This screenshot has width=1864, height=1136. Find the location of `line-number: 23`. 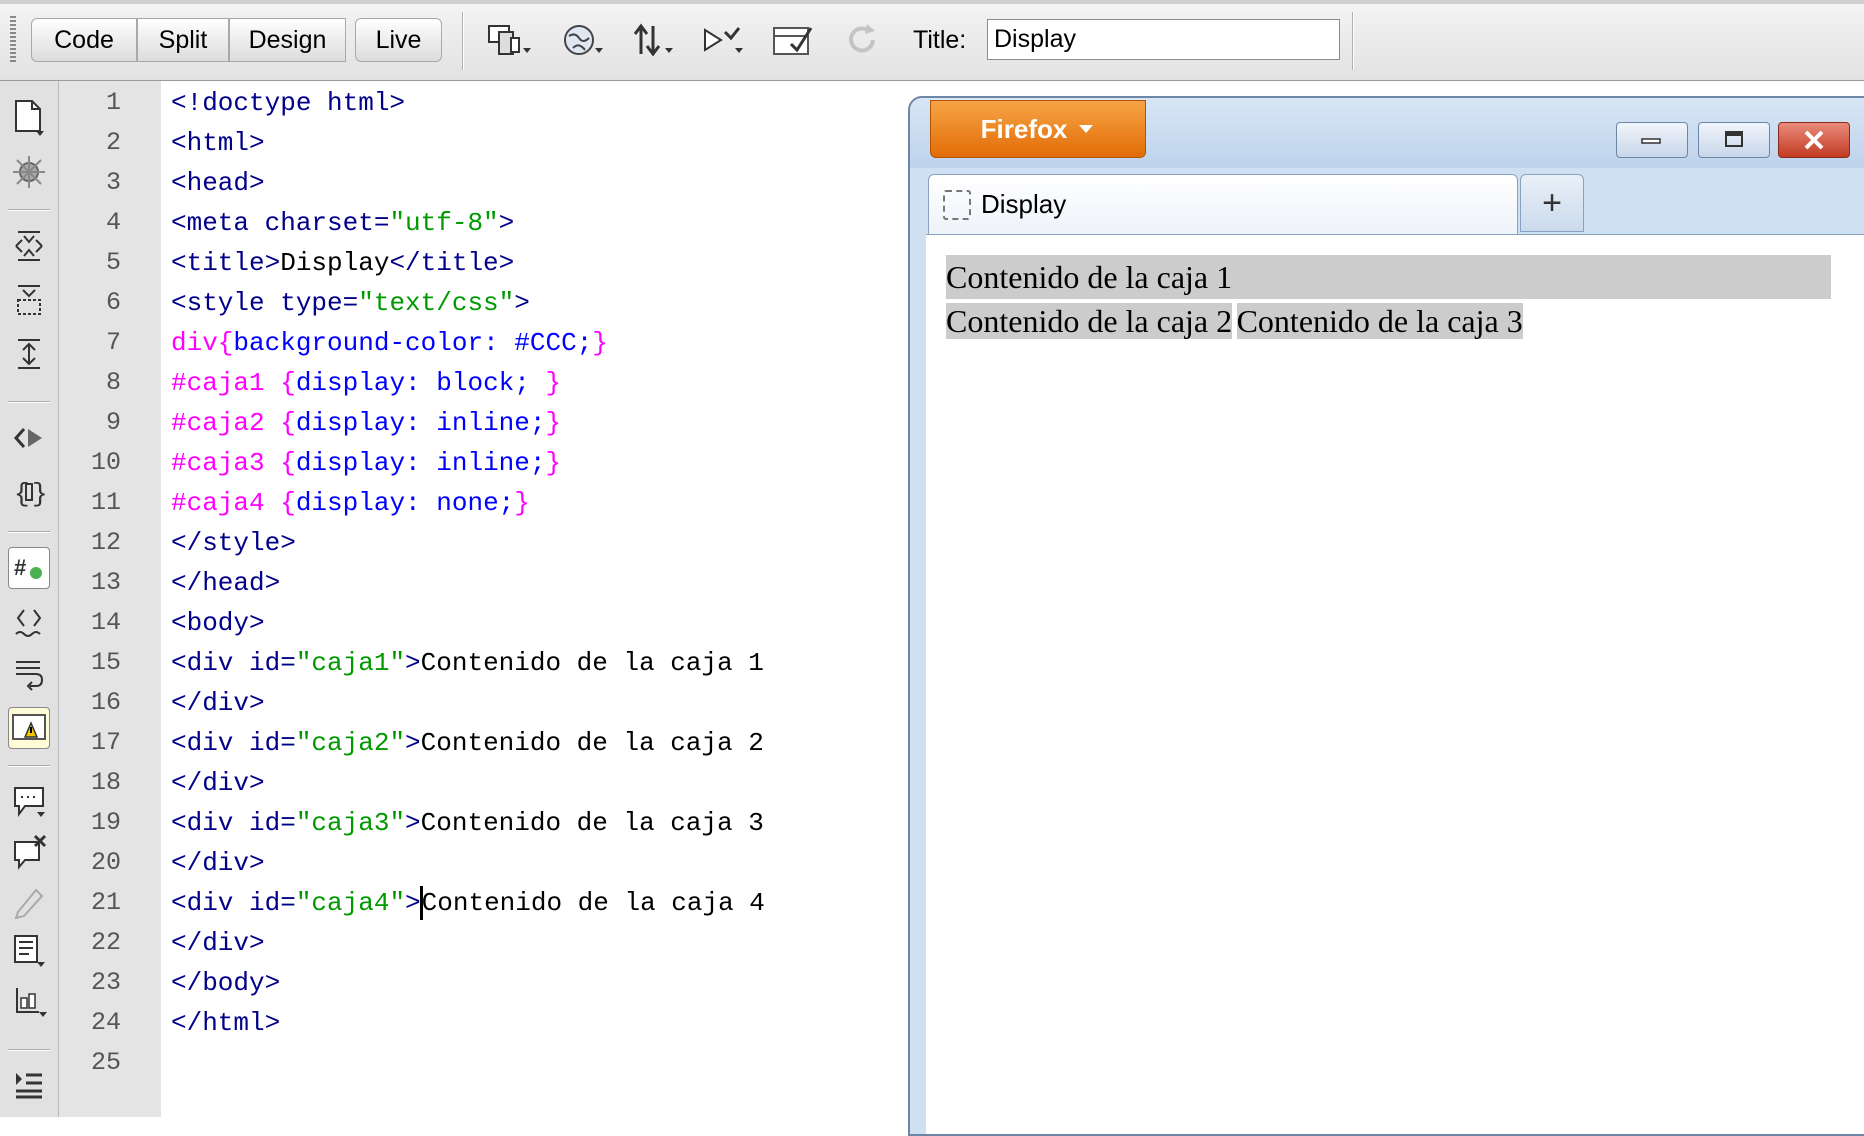

line-number: 23 is located at coordinates (105, 982).